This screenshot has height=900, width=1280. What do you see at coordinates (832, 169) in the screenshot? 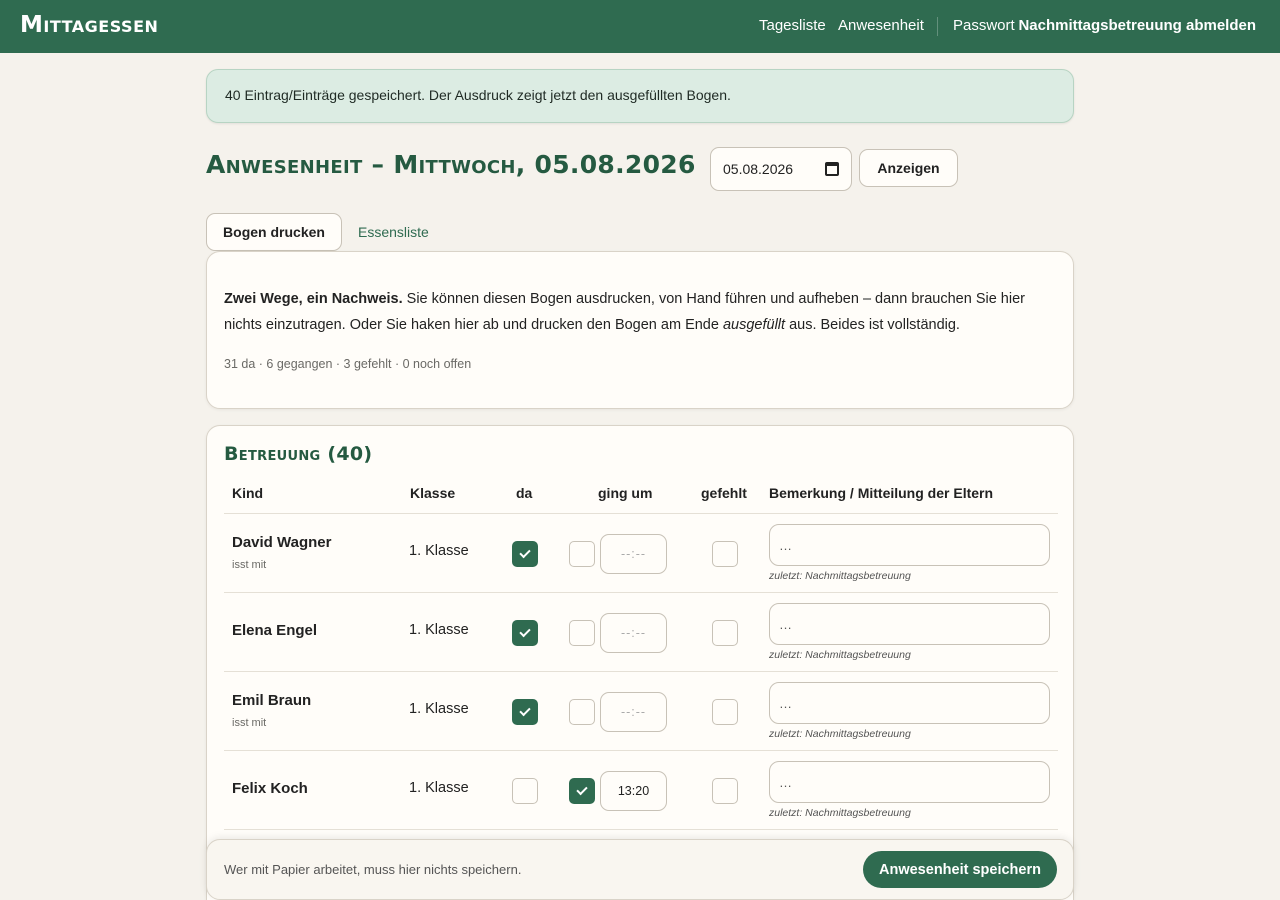
I see `calendar-icon` at bounding box center [832, 169].